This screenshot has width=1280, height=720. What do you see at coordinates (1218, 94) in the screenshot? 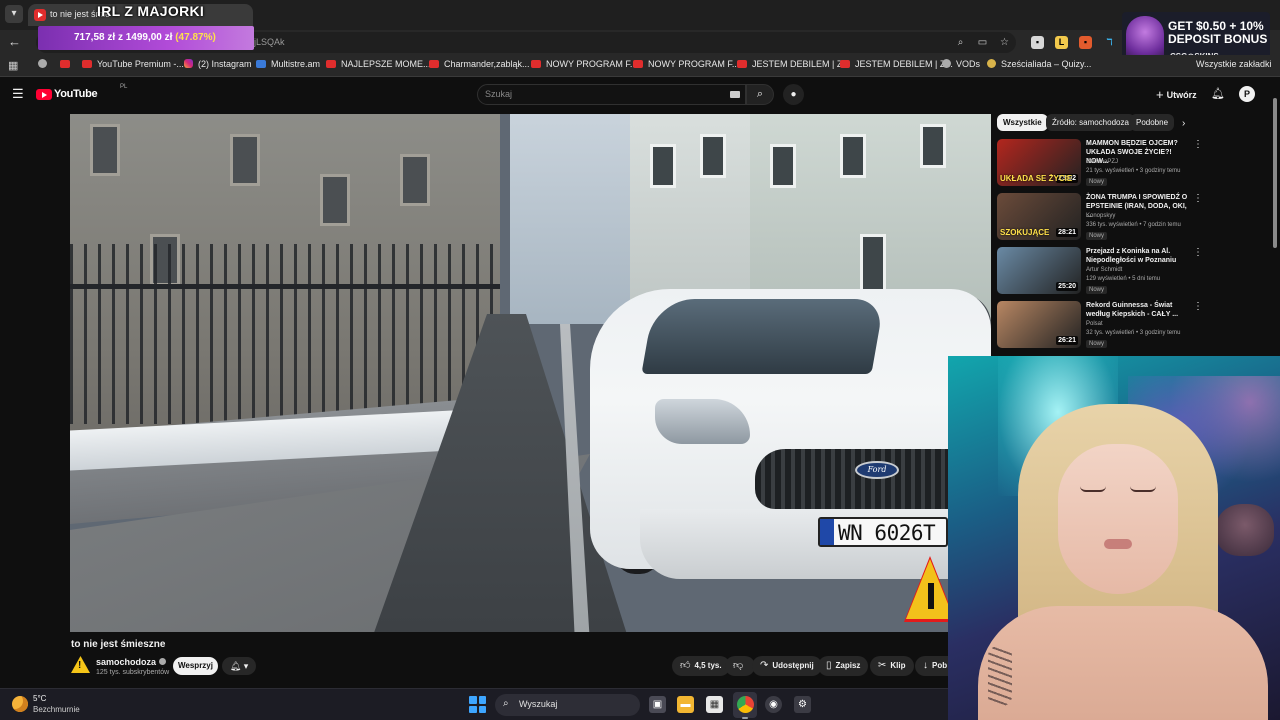
I see `notifications-bell-icon: 🔔︎` at bounding box center [1218, 94].